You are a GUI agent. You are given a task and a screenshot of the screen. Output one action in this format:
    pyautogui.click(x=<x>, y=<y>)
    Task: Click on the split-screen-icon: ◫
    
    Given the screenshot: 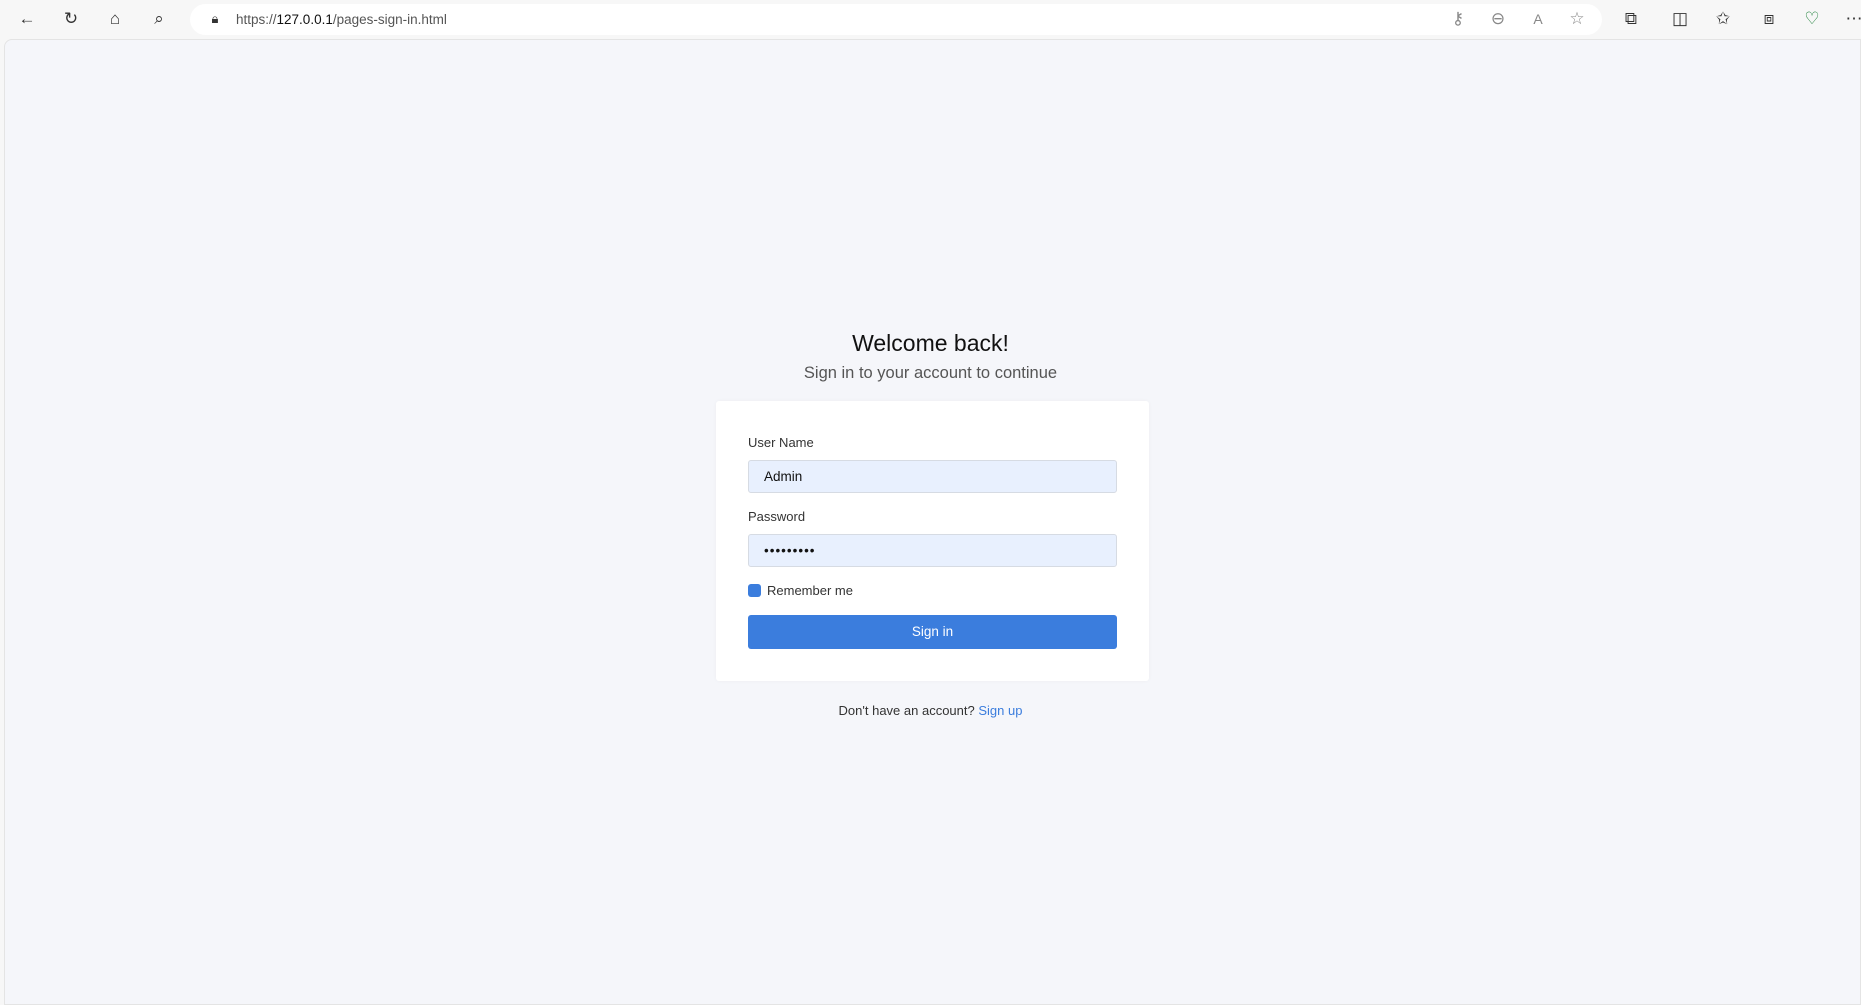 What is the action you would take?
    pyautogui.click(x=1680, y=19)
    